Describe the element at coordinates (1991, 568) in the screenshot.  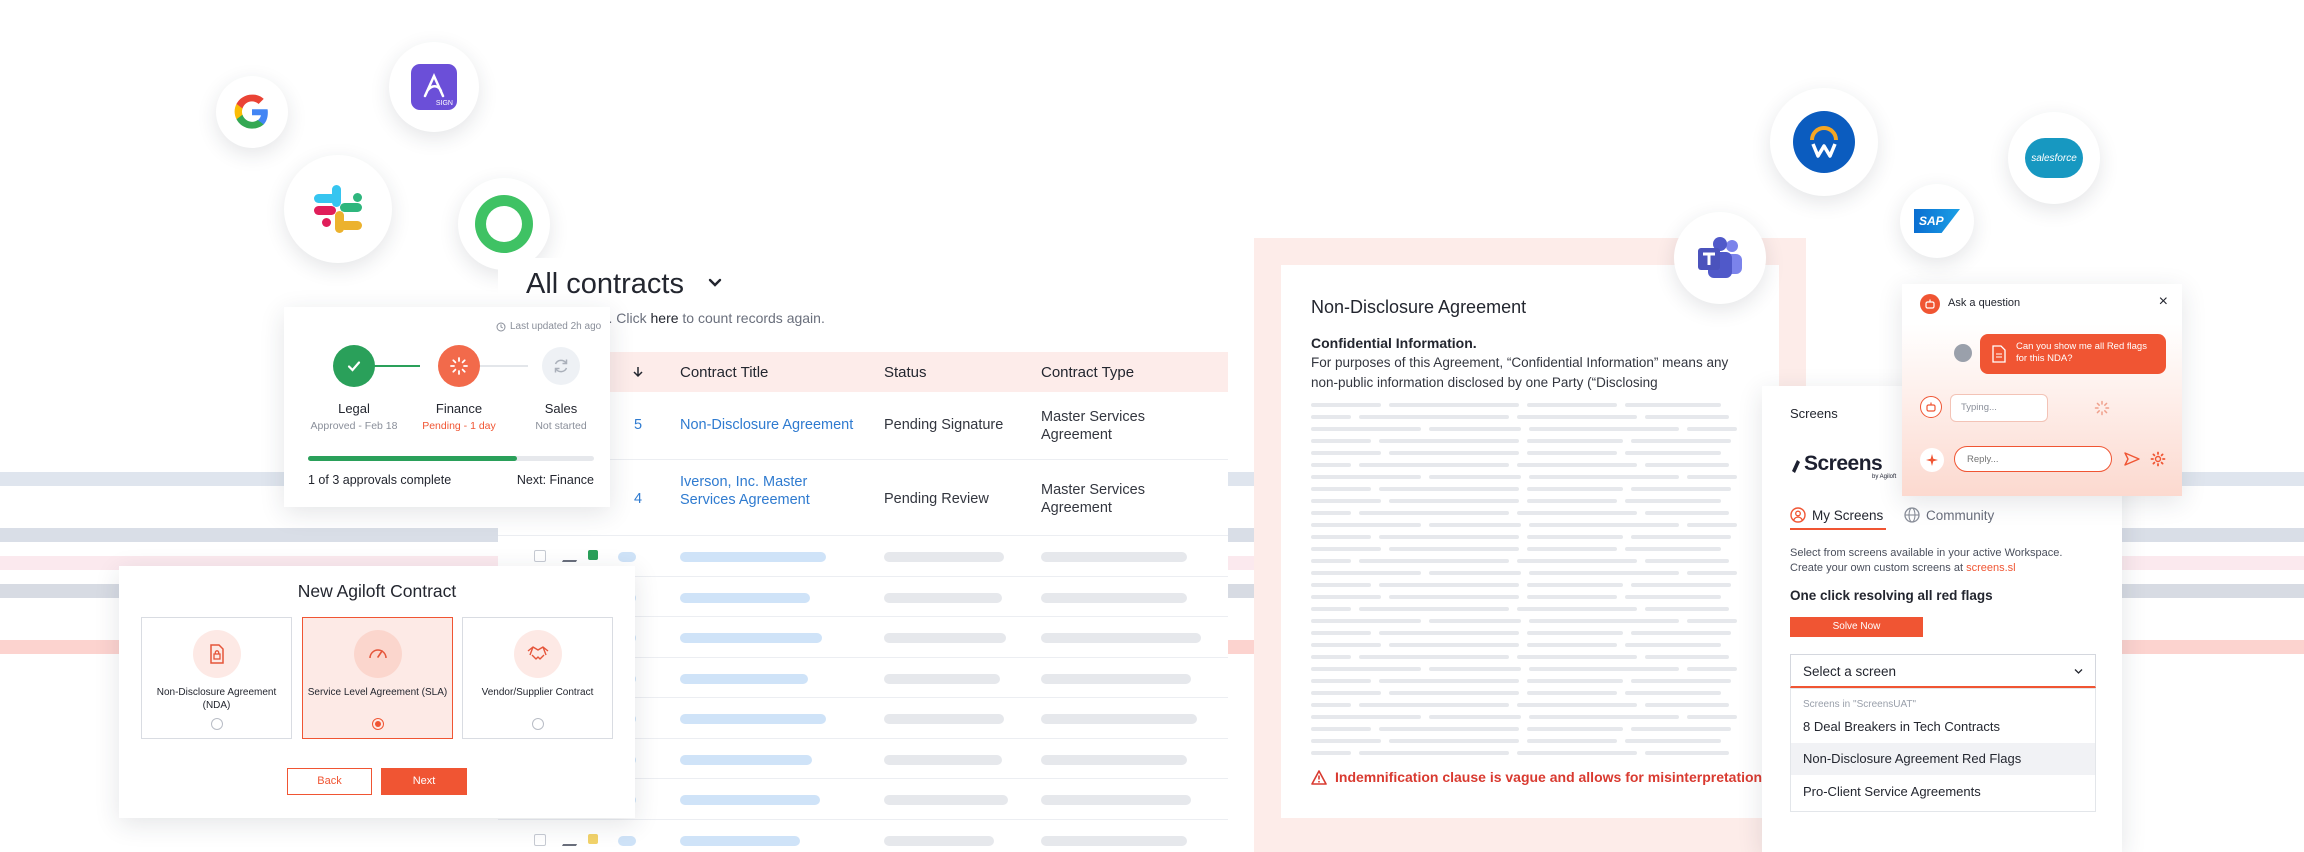
I see `screens-site-link: screens.sl` at that location.